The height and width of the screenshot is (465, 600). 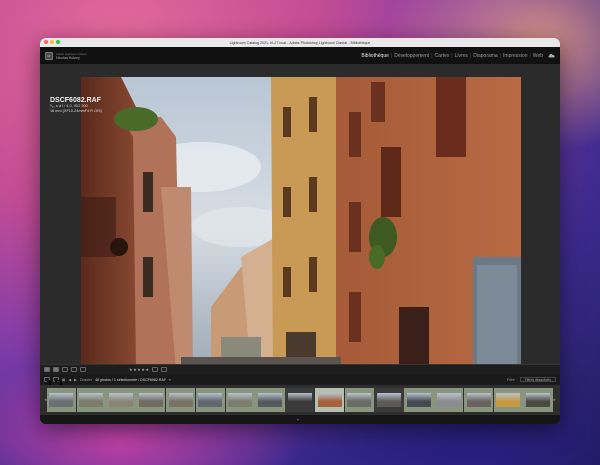 What do you see at coordinates (49, 386) in the screenshot?
I see `primary-window-button: 1` at bounding box center [49, 386].